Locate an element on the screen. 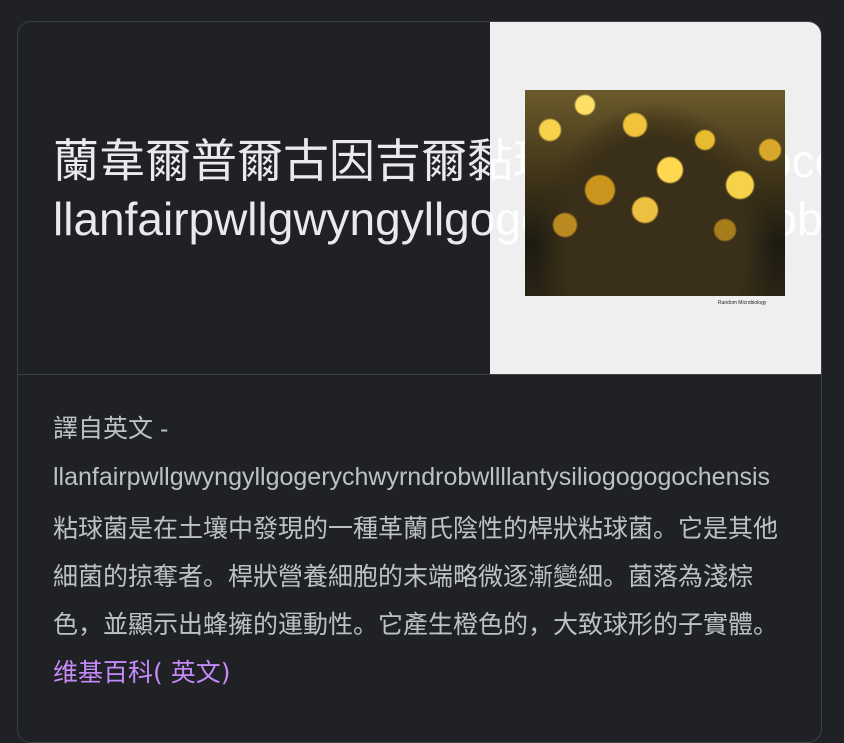 This screenshot has height=743, width=844. thumbnail-image is located at coordinates (655, 193).